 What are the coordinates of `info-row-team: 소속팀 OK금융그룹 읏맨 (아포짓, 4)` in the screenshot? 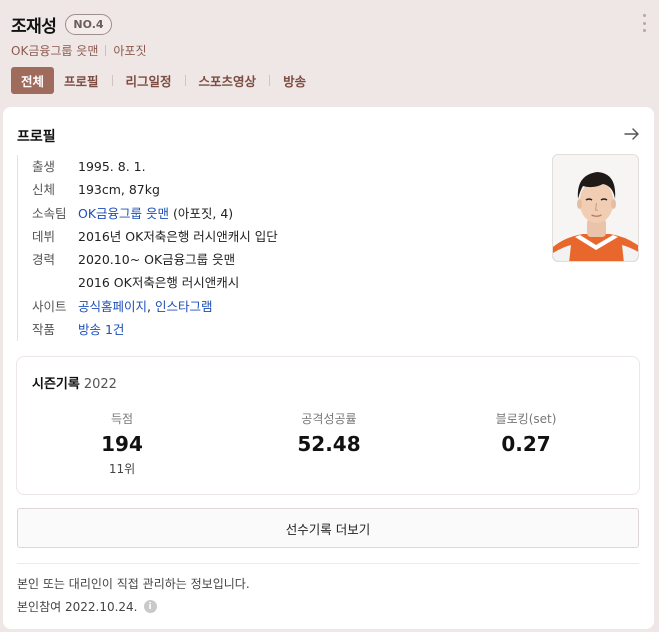 It's located at (284, 213).